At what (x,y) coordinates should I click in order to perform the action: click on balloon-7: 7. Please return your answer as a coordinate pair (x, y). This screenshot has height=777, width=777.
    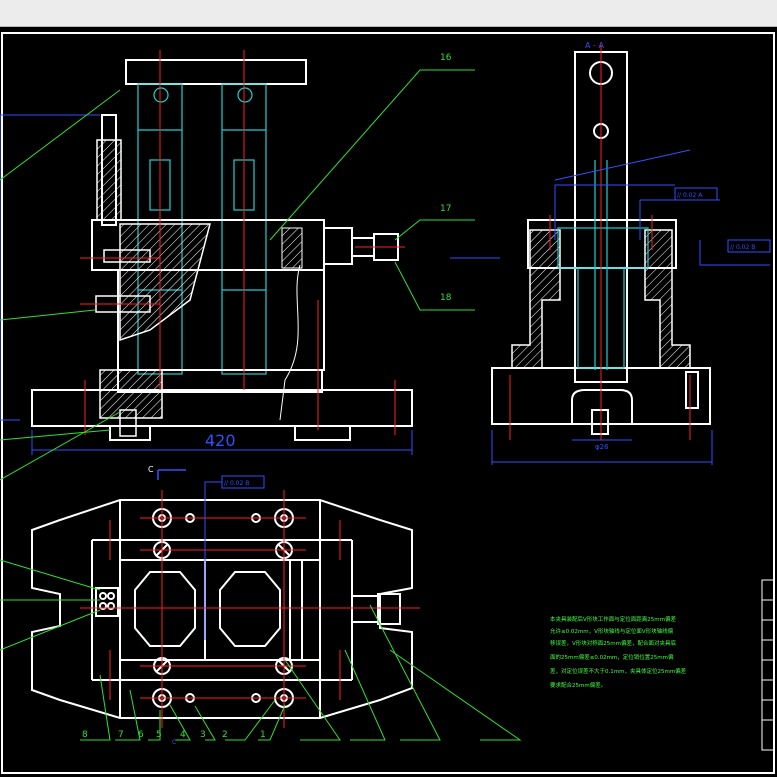
    Looking at the image, I should click on (121, 735).